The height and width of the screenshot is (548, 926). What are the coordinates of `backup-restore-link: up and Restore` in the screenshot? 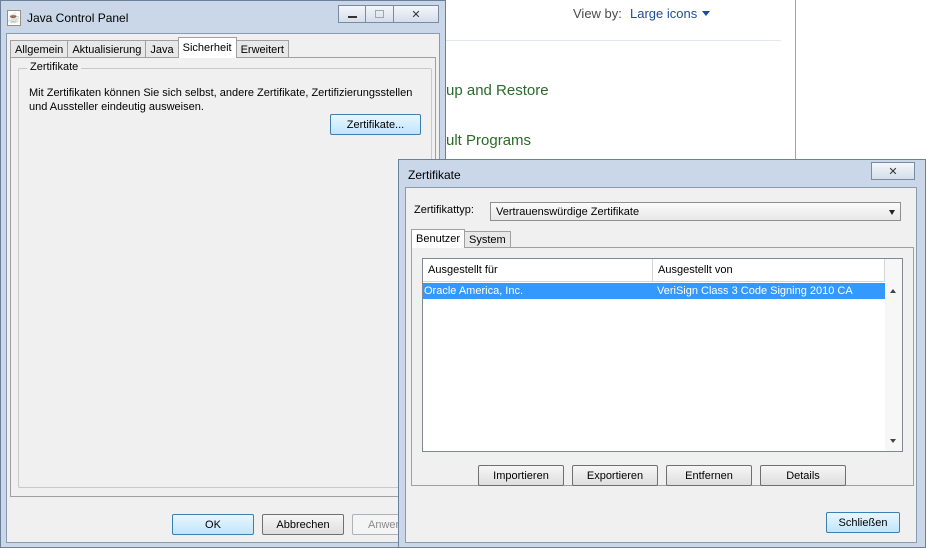 It's located at (497, 90).